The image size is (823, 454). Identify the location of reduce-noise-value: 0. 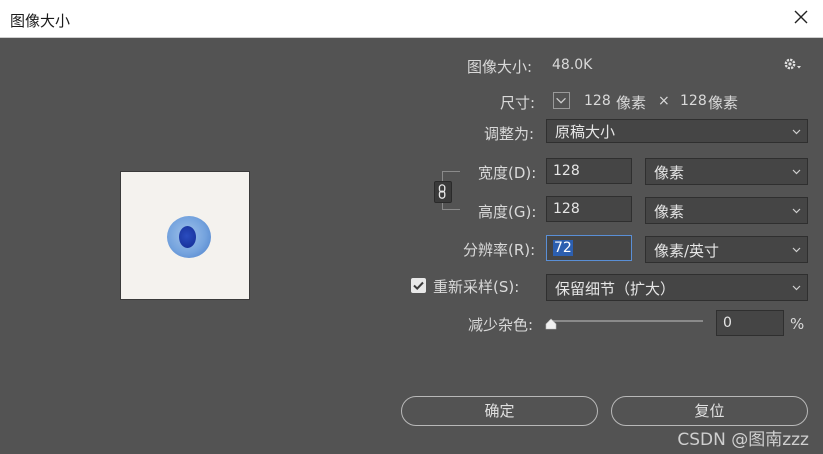
(727, 323).